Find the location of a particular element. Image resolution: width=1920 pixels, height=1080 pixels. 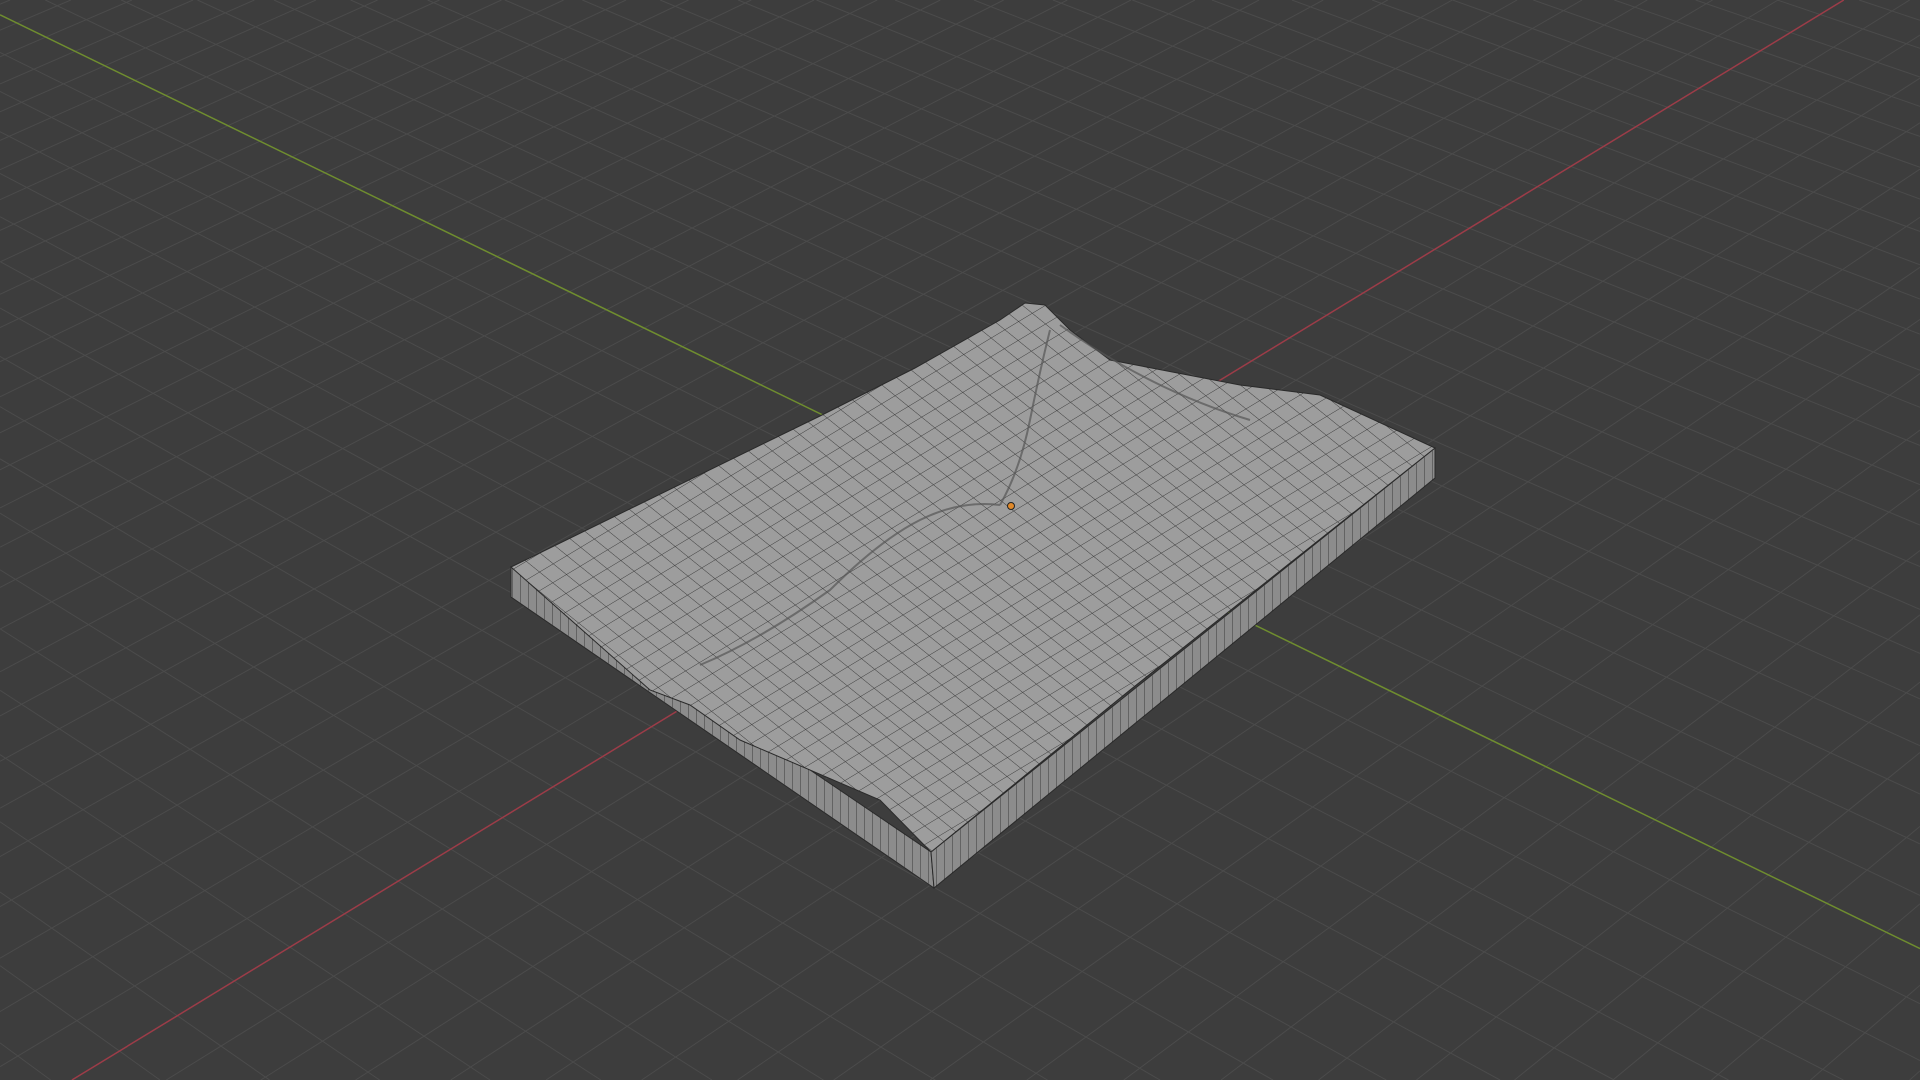

origin-dot-icon is located at coordinates (1011, 506).